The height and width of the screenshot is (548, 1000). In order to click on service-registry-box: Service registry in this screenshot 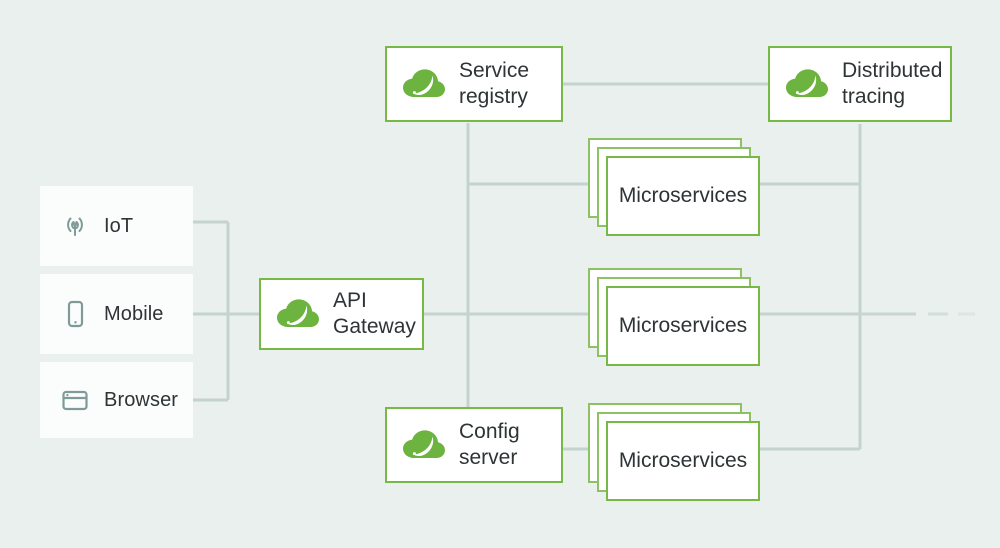, I will do `click(474, 84)`.